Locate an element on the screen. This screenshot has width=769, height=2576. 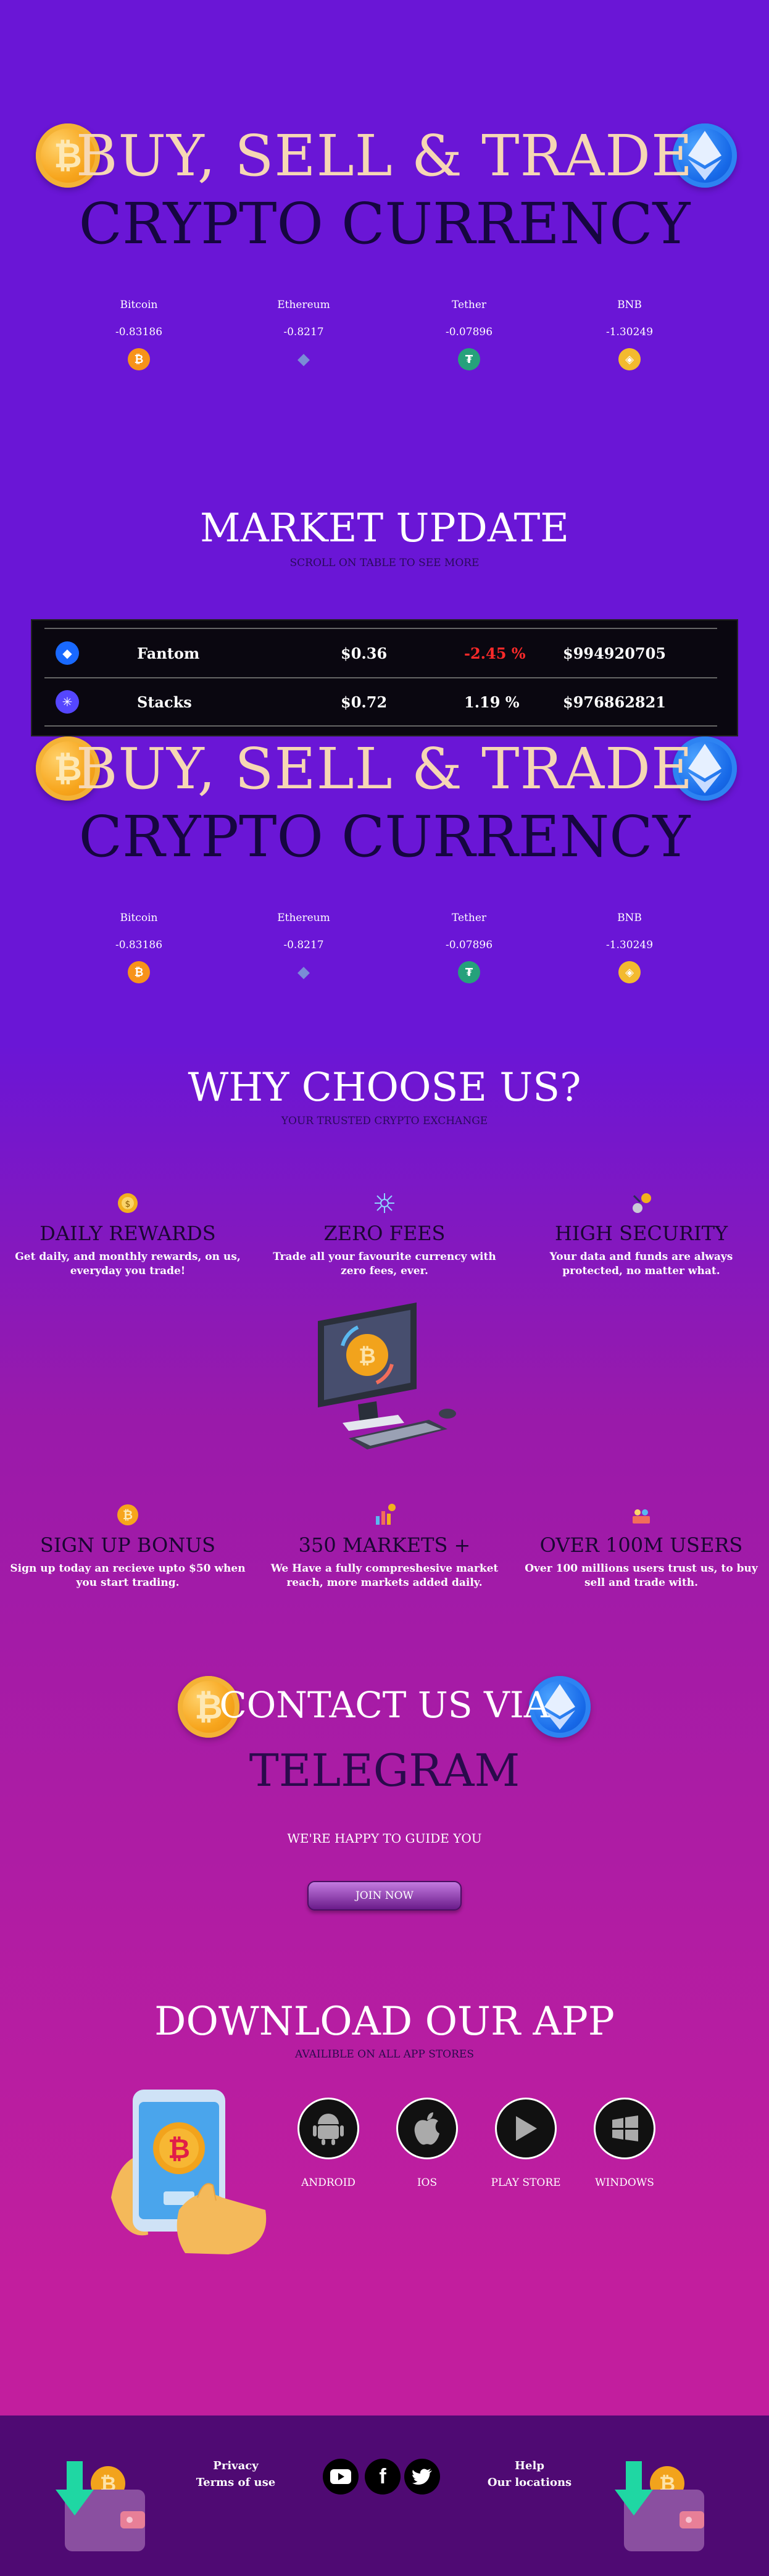
contact-title: CONTACT US VIA is located at coordinates (384, 1705).